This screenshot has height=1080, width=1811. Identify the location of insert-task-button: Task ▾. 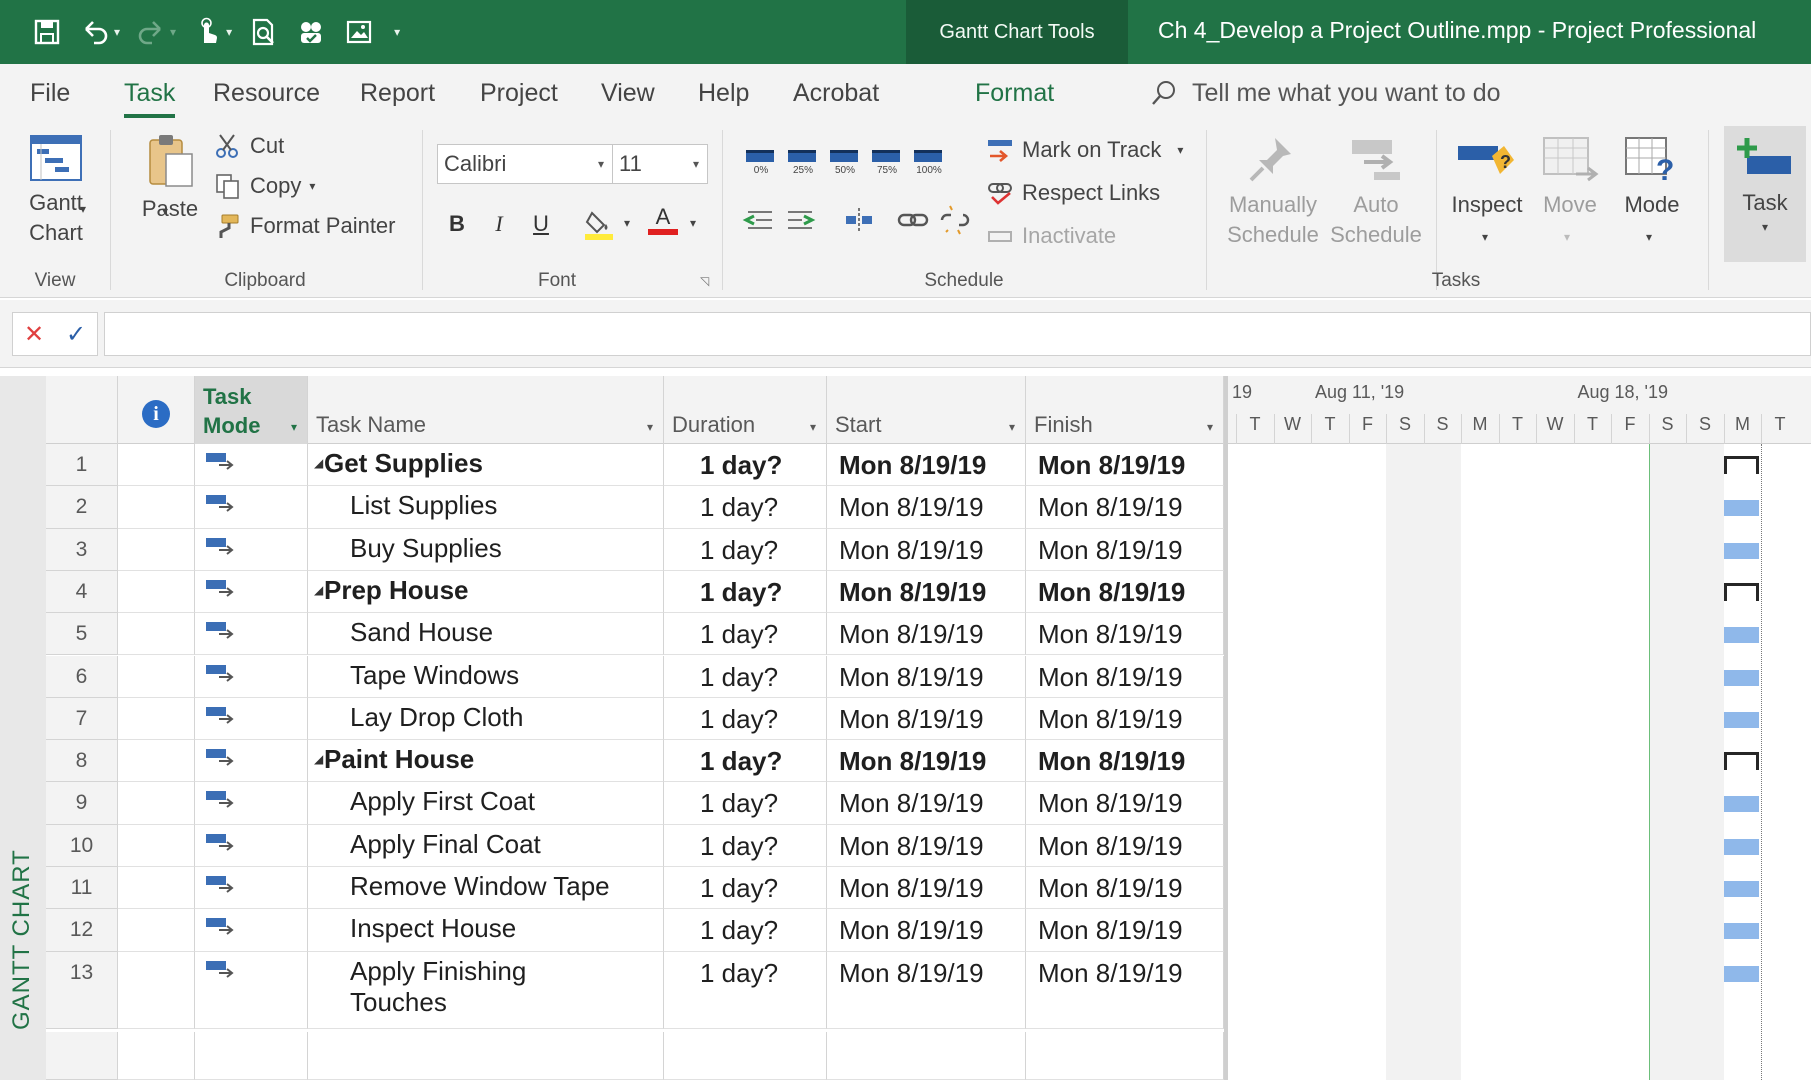
(1765, 194).